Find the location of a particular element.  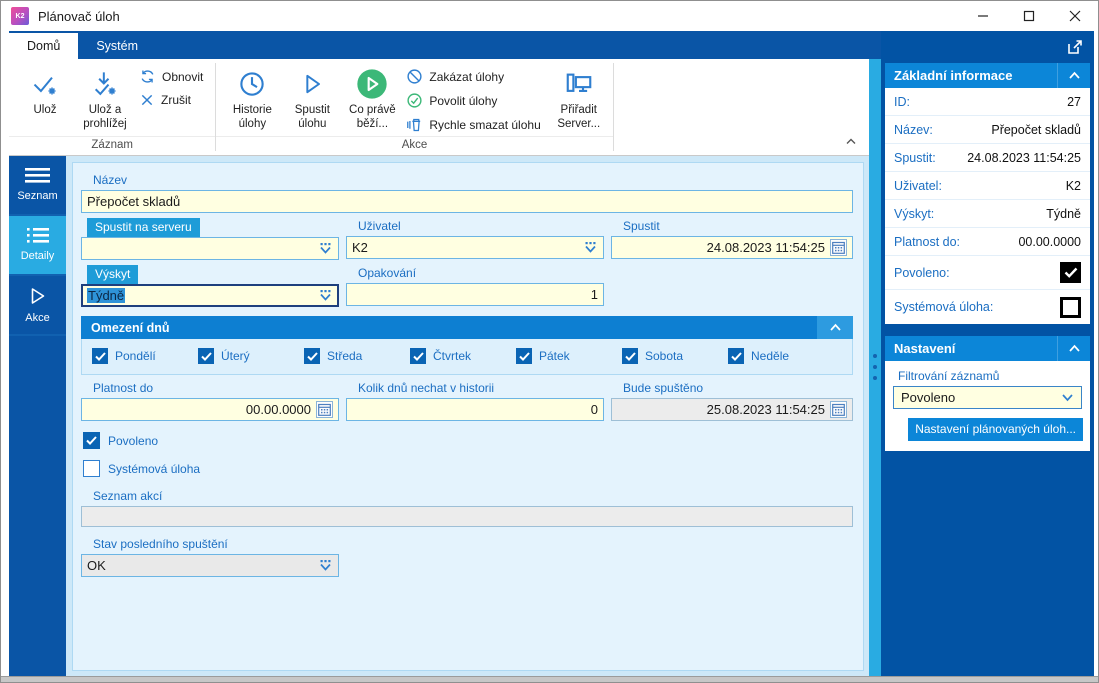

save-button: Ulož is located at coordinates (45, 99).